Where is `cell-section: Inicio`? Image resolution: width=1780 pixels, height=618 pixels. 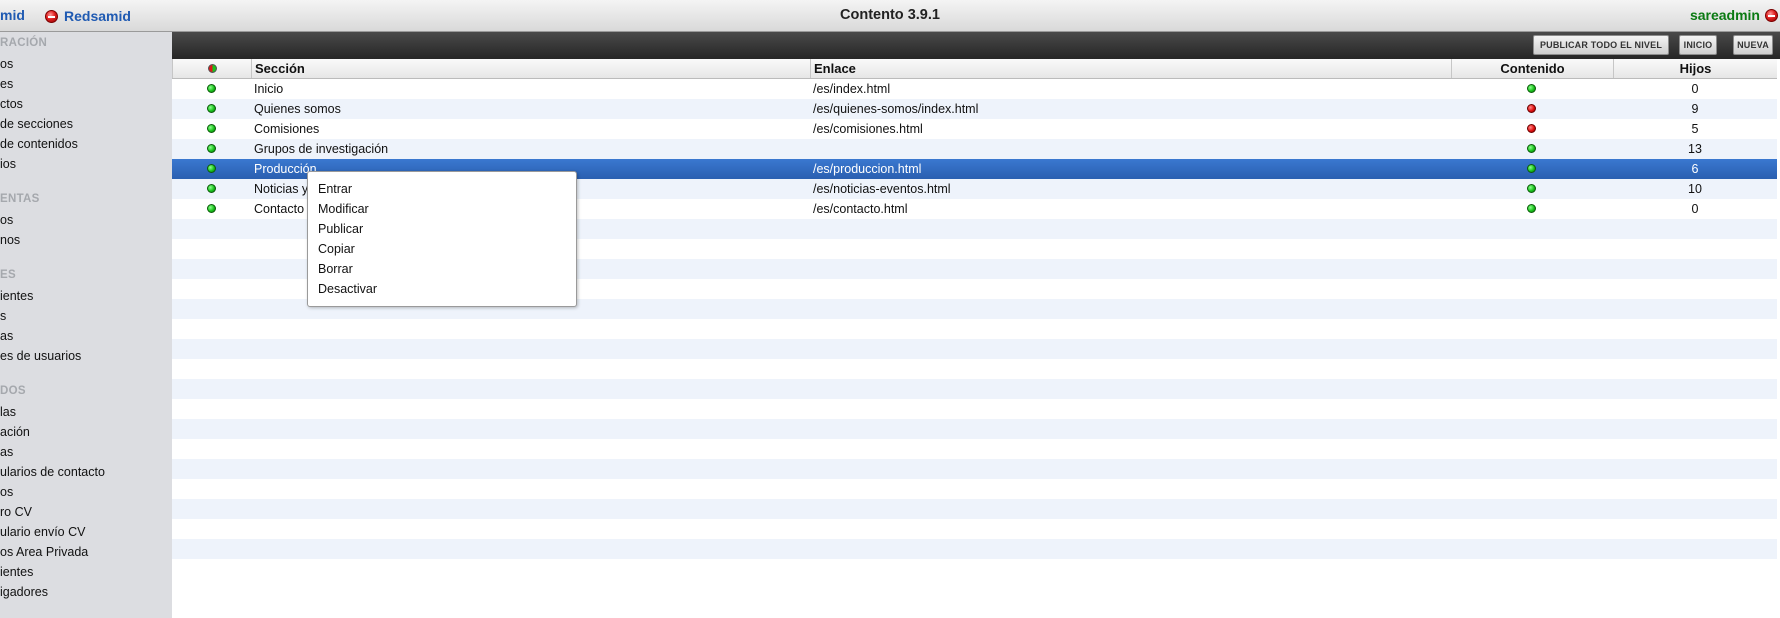
cell-section: Inicio is located at coordinates (268, 89).